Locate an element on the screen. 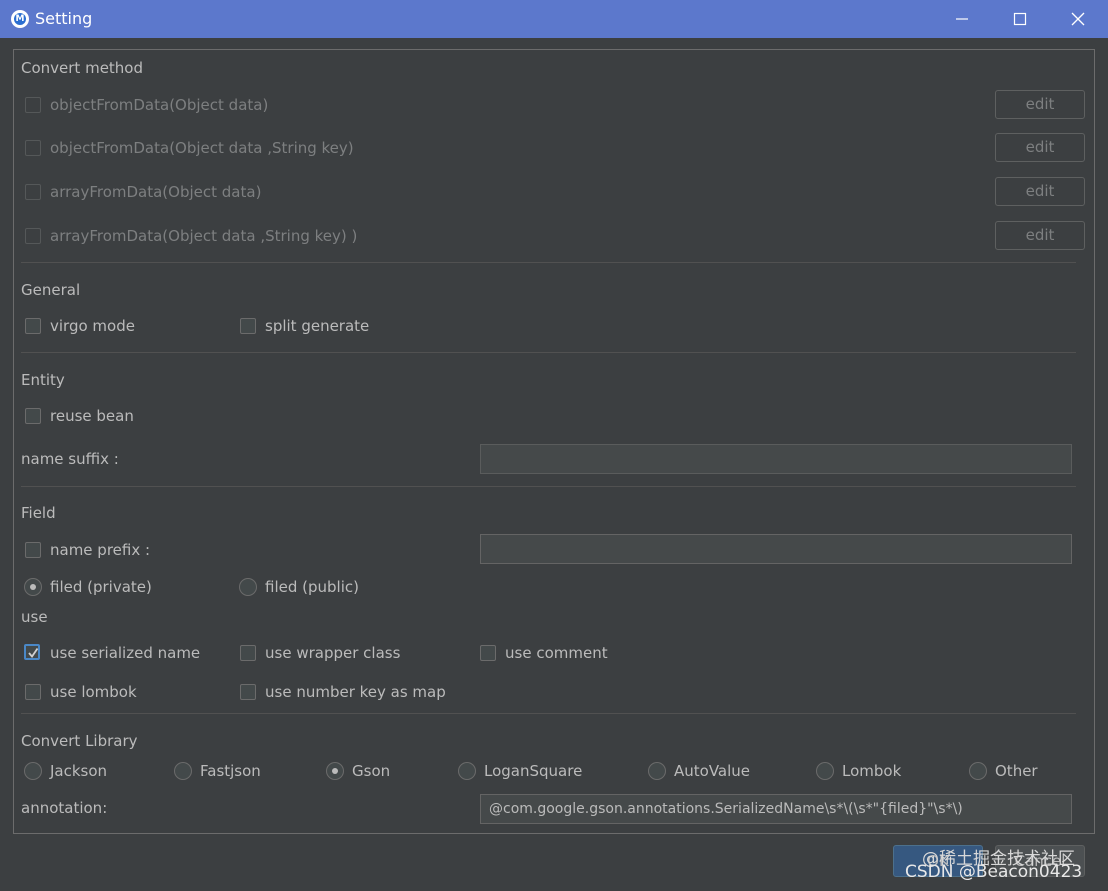 The width and height of the screenshot is (1108, 891). watermark-csdn: CSDN @Beacon0423 is located at coordinates (994, 872).